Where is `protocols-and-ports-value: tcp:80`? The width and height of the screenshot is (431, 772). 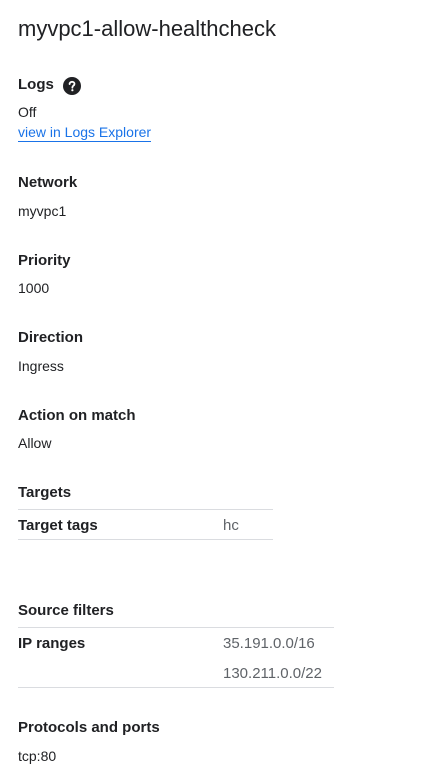
protocols-and-ports-value: tcp:80 is located at coordinates (37, 756).